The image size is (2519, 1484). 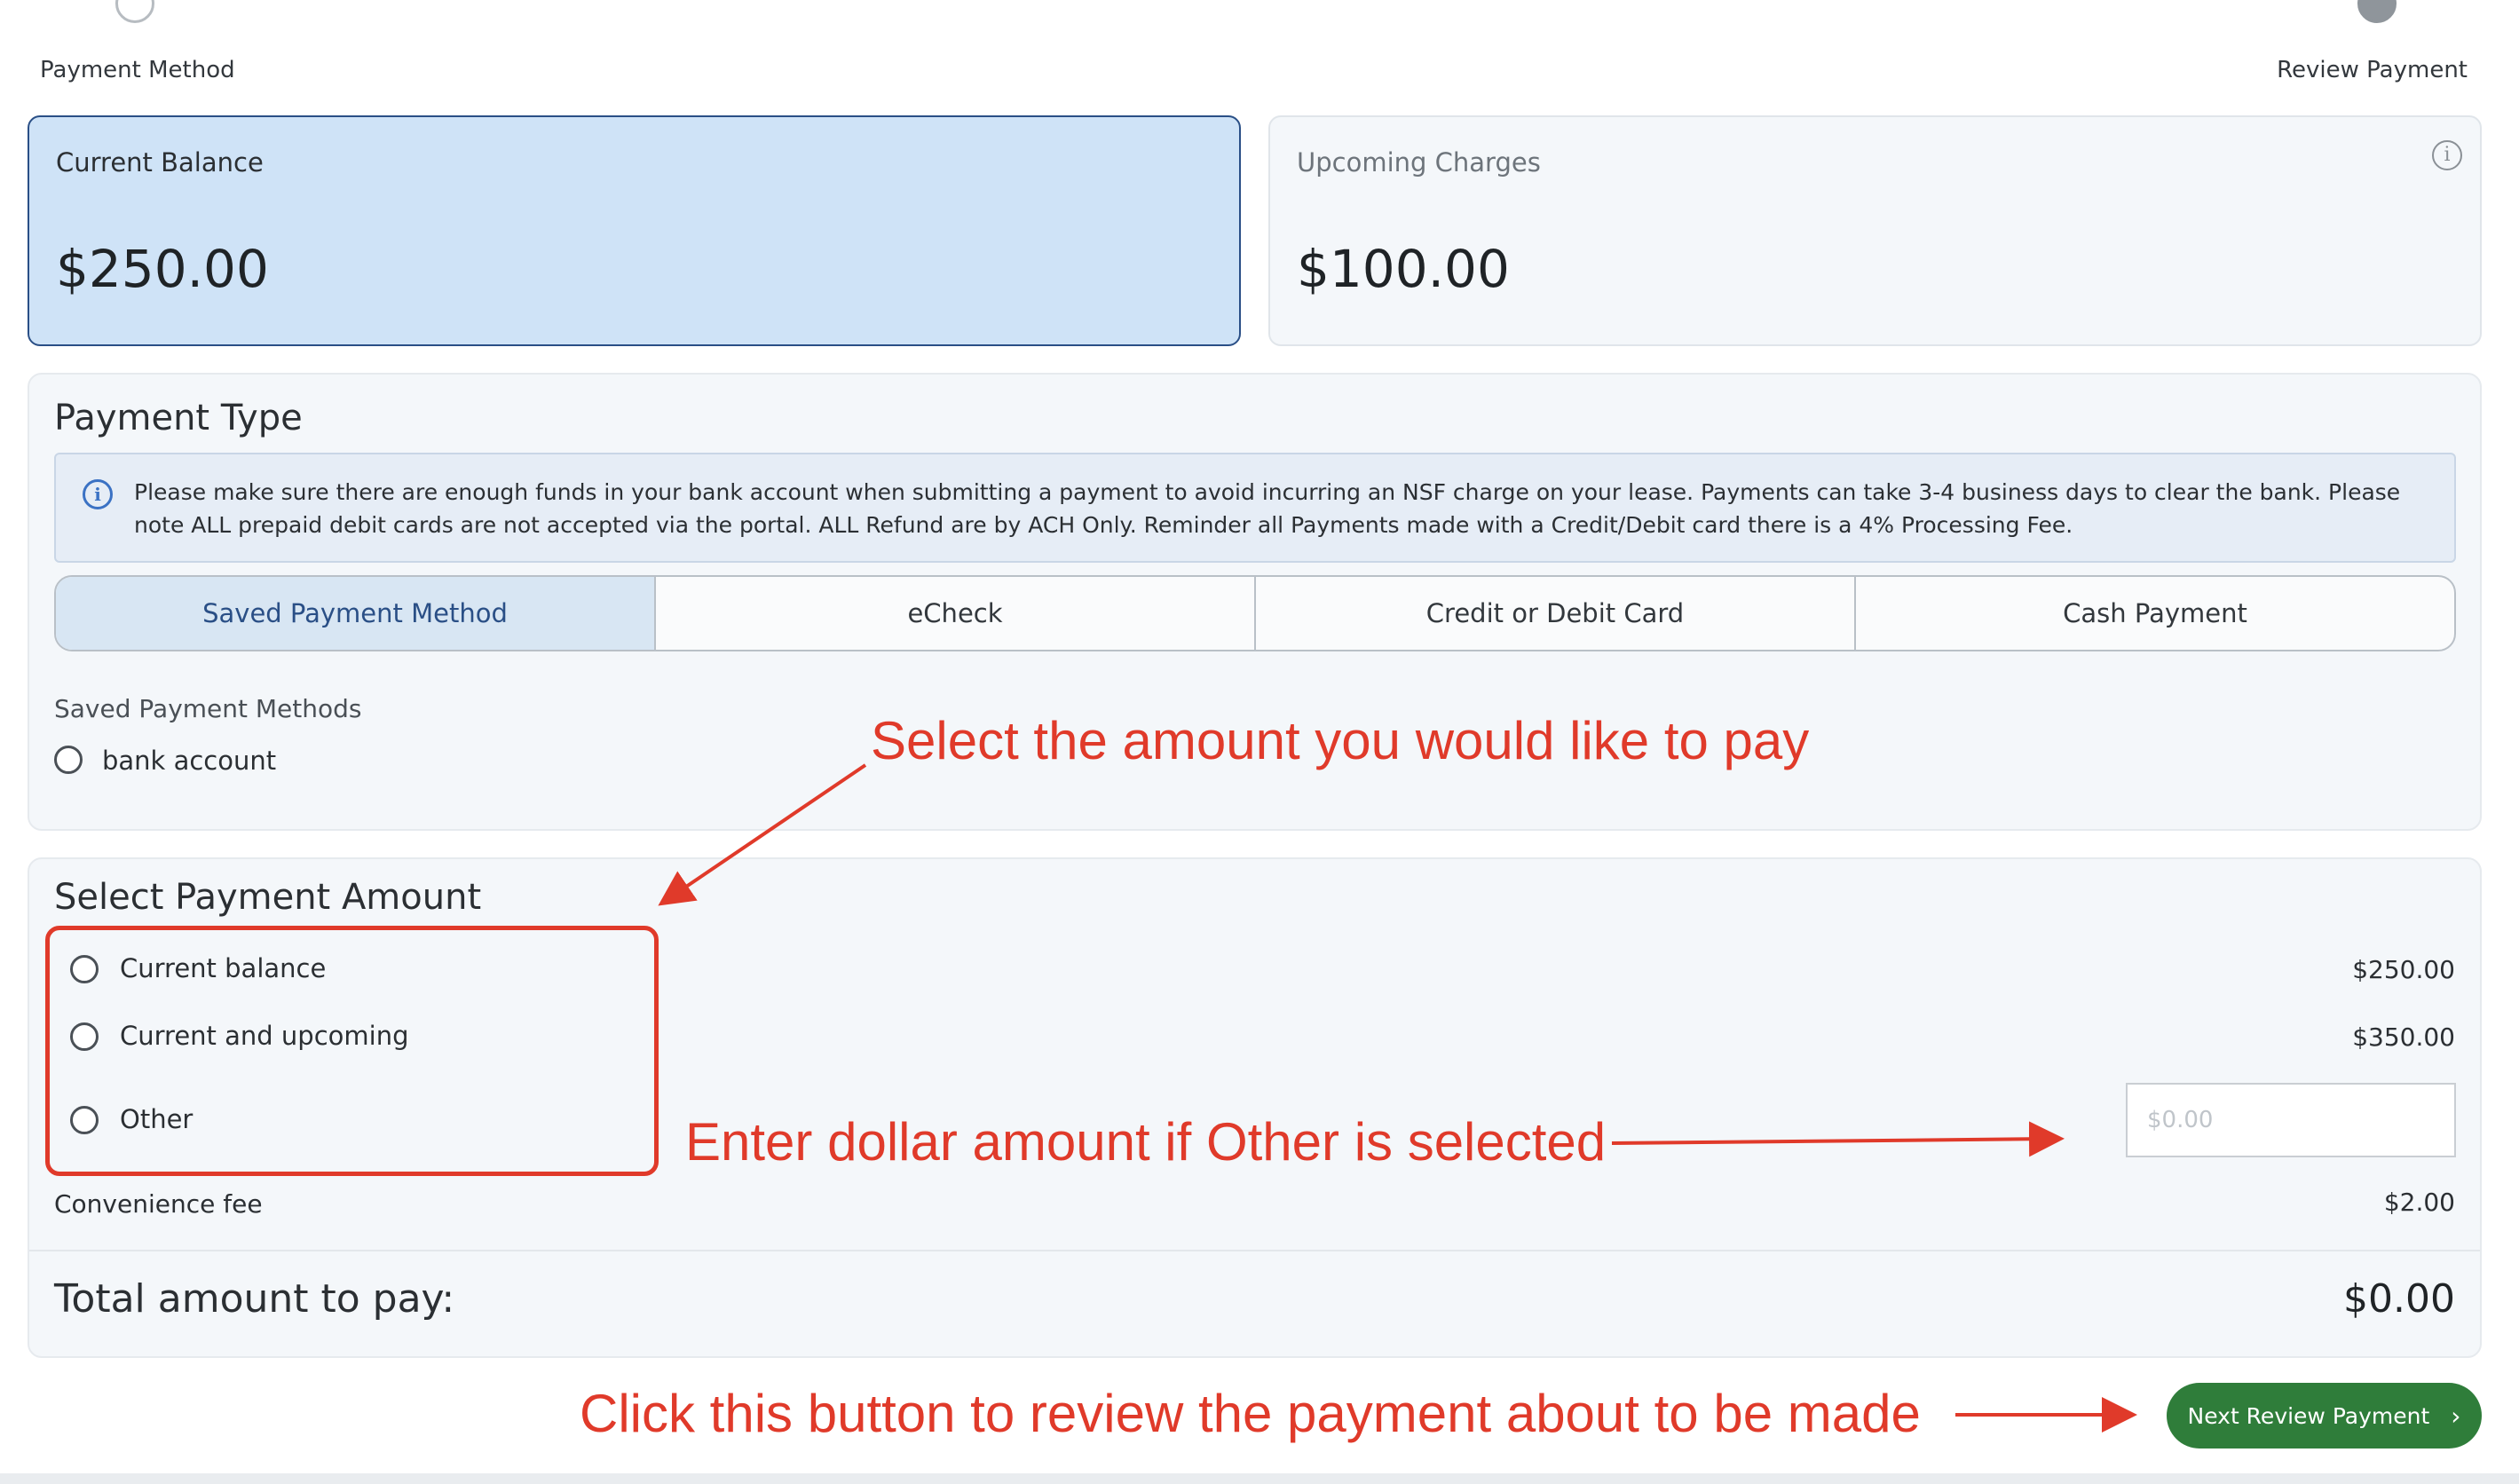 What do you see at coordinates (1403, 269) in the screenshot?
I see `upcoming-charges-amount: $100.00` at bounding box center [1403, 269].